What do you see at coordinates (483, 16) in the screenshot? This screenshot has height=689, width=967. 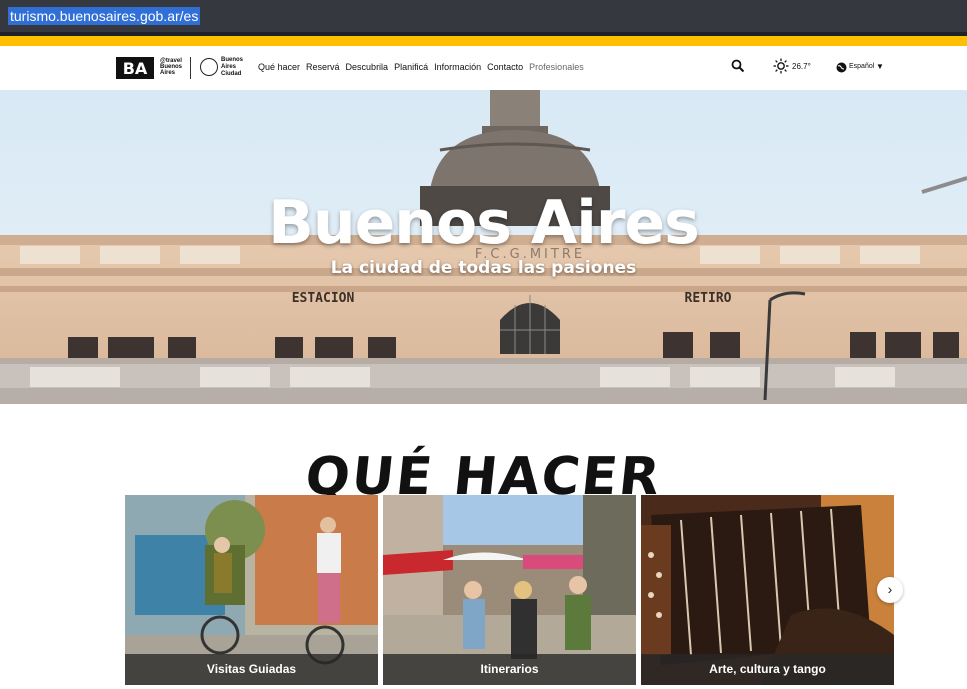 I see `browser-address-bar: turismo.buenosaires.gob.ar/es` at bounding box center [483, 16].